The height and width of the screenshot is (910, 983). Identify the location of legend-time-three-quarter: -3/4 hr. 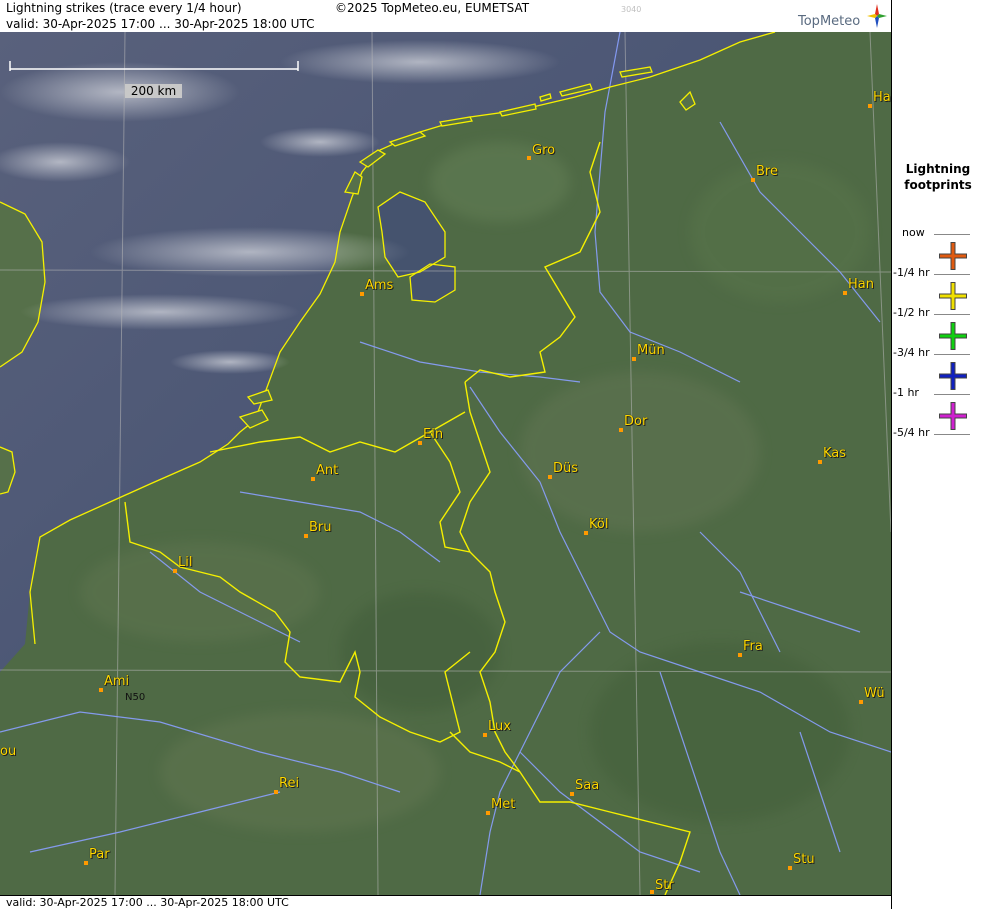
(911, 352).